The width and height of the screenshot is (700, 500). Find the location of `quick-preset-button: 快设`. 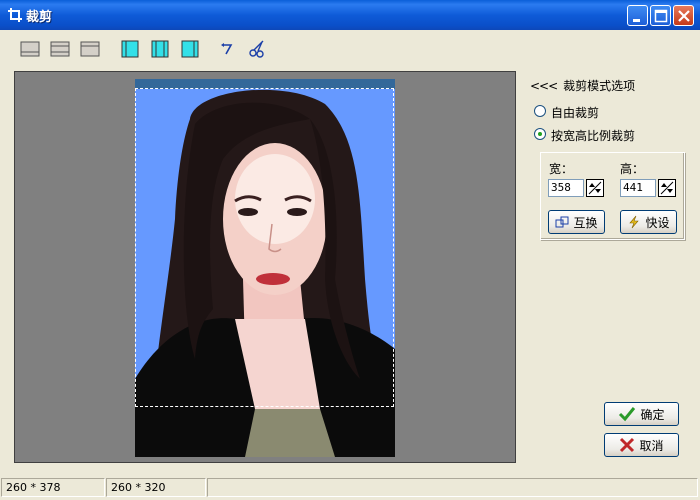

quick-preset-button: 快设 is located at coordinates (648, 222).